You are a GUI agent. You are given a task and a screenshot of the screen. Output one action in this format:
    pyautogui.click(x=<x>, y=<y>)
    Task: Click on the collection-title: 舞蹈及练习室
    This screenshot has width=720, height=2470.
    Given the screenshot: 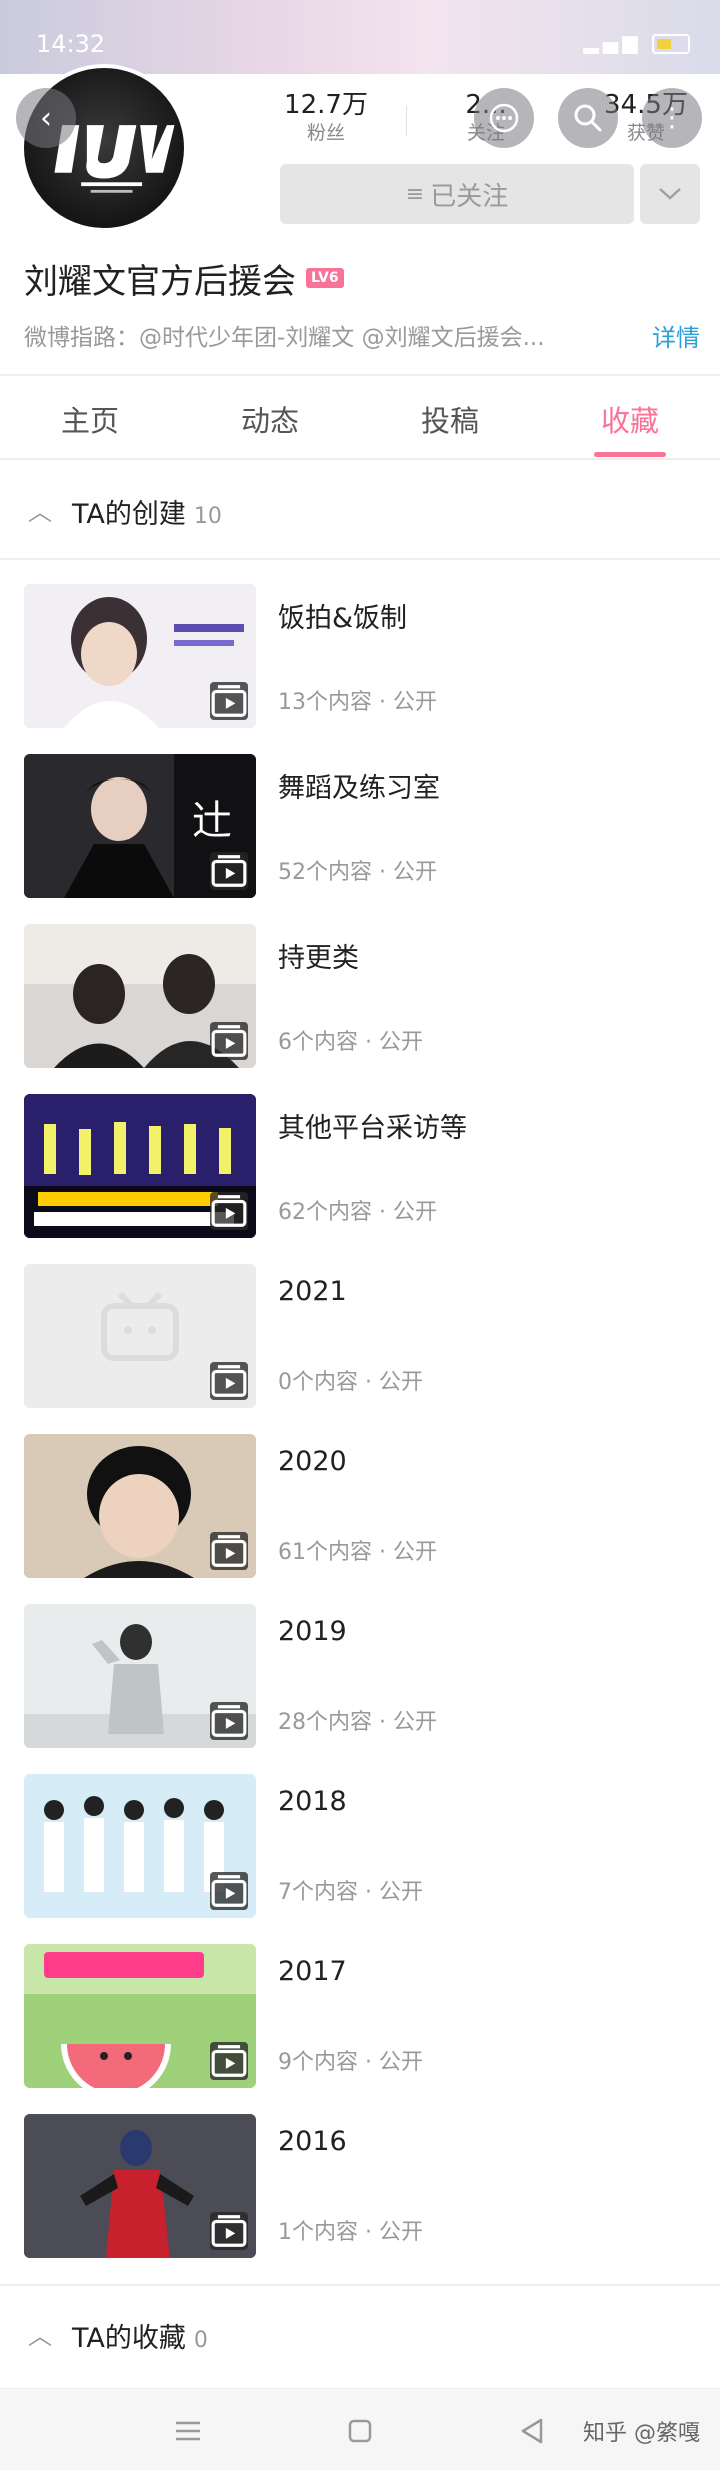 What is the action you would take?
    pyautogui.click(x=359, y=788)
    